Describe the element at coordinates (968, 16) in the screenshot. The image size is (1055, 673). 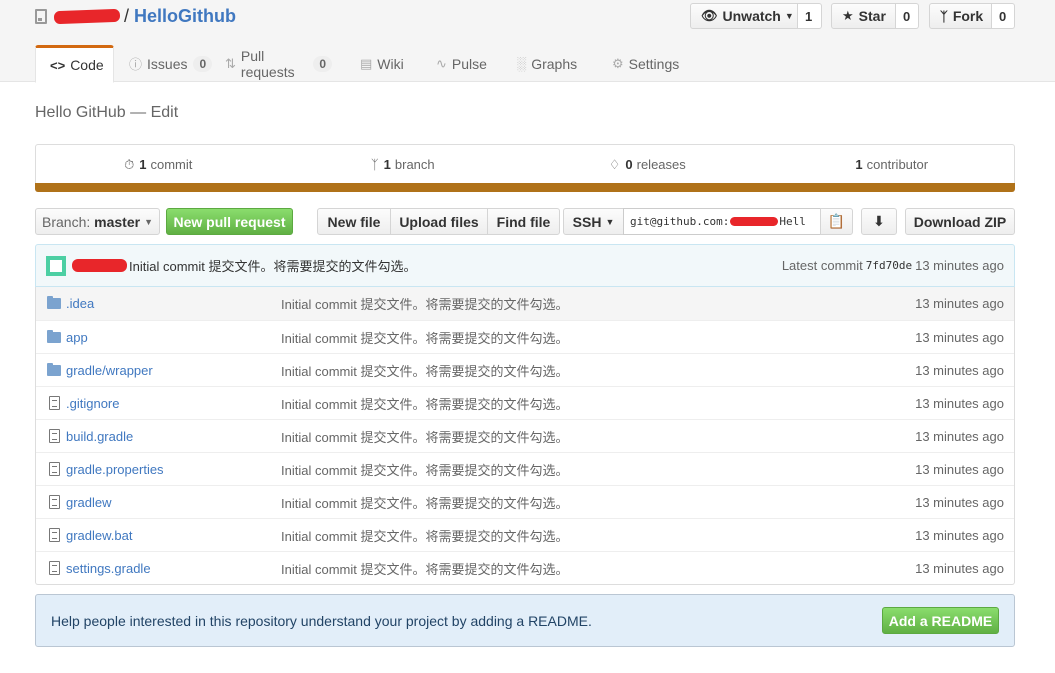
I see `fork-label: Fork` at that location.